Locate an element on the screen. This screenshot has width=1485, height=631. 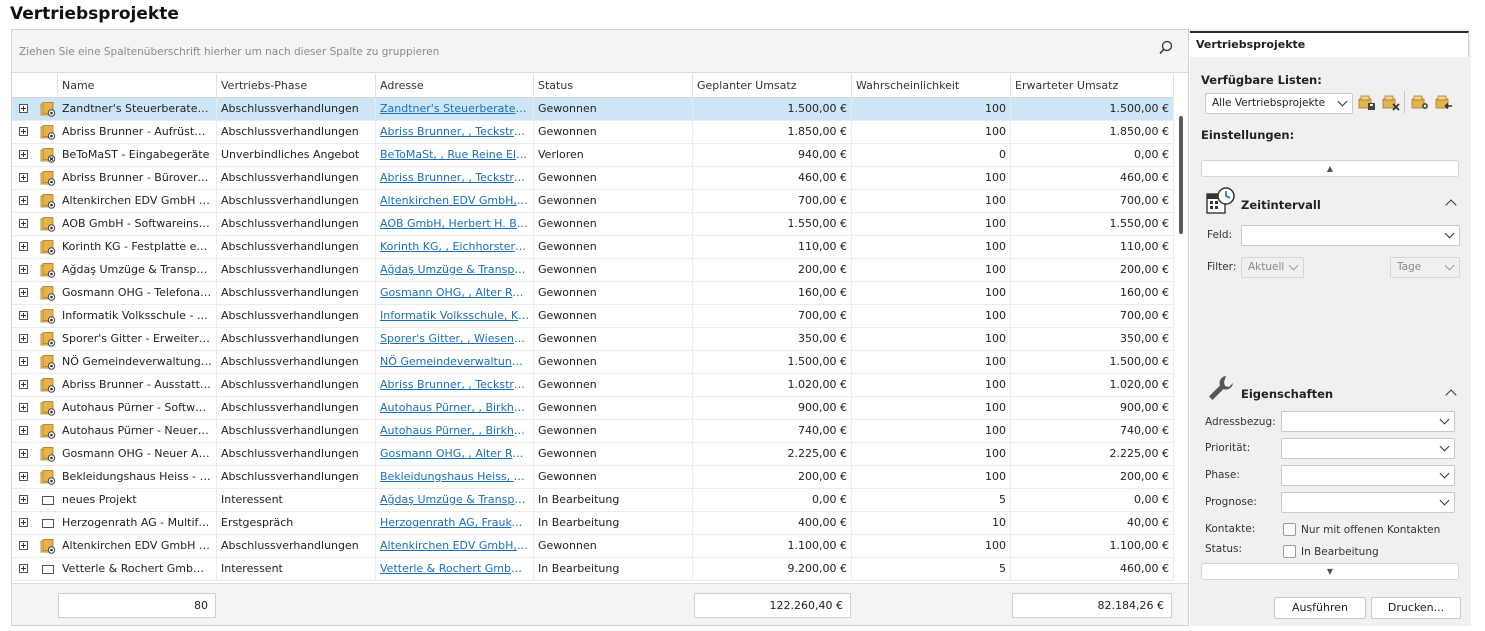
address-ref-select is located at coordinates (1368, 421).